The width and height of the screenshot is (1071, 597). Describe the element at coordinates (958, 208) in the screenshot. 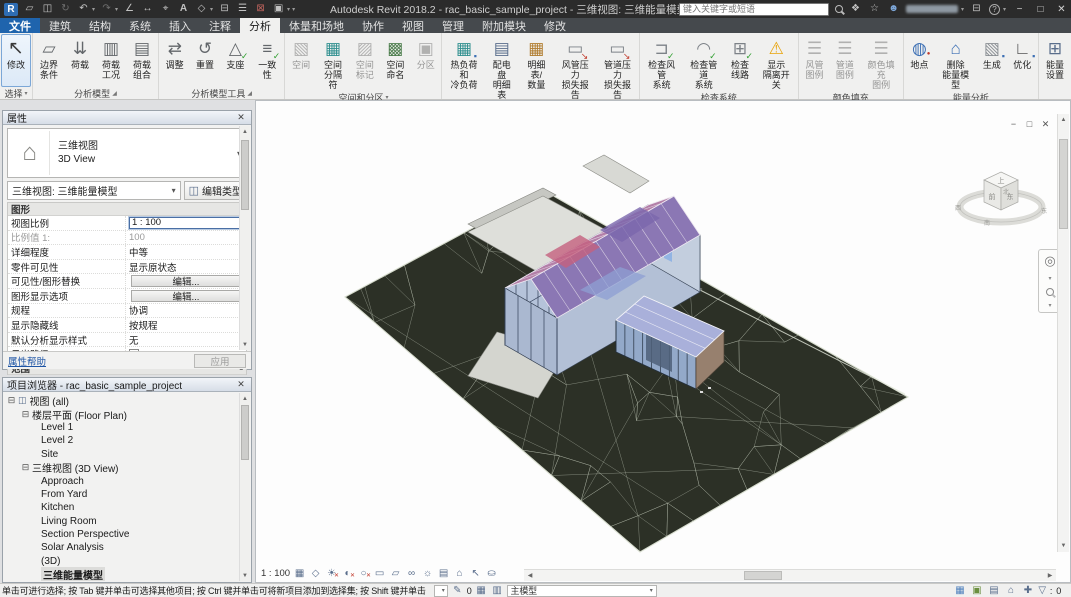

I see `compass-west-label: 西` at that location.